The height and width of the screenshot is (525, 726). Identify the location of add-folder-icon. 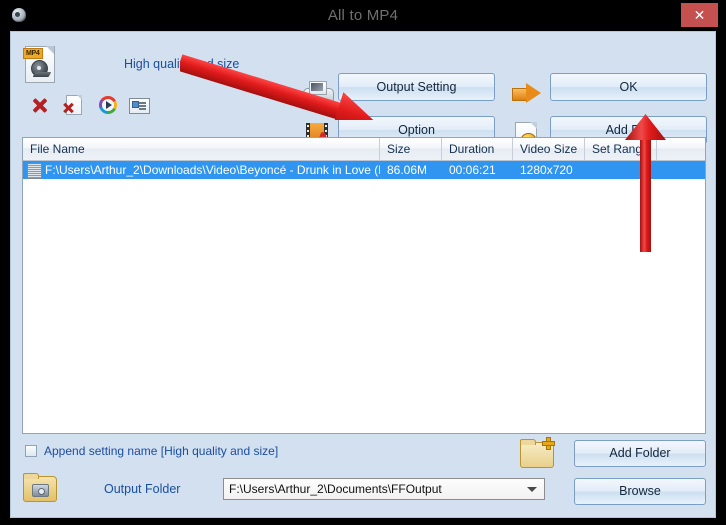
(537, 452).